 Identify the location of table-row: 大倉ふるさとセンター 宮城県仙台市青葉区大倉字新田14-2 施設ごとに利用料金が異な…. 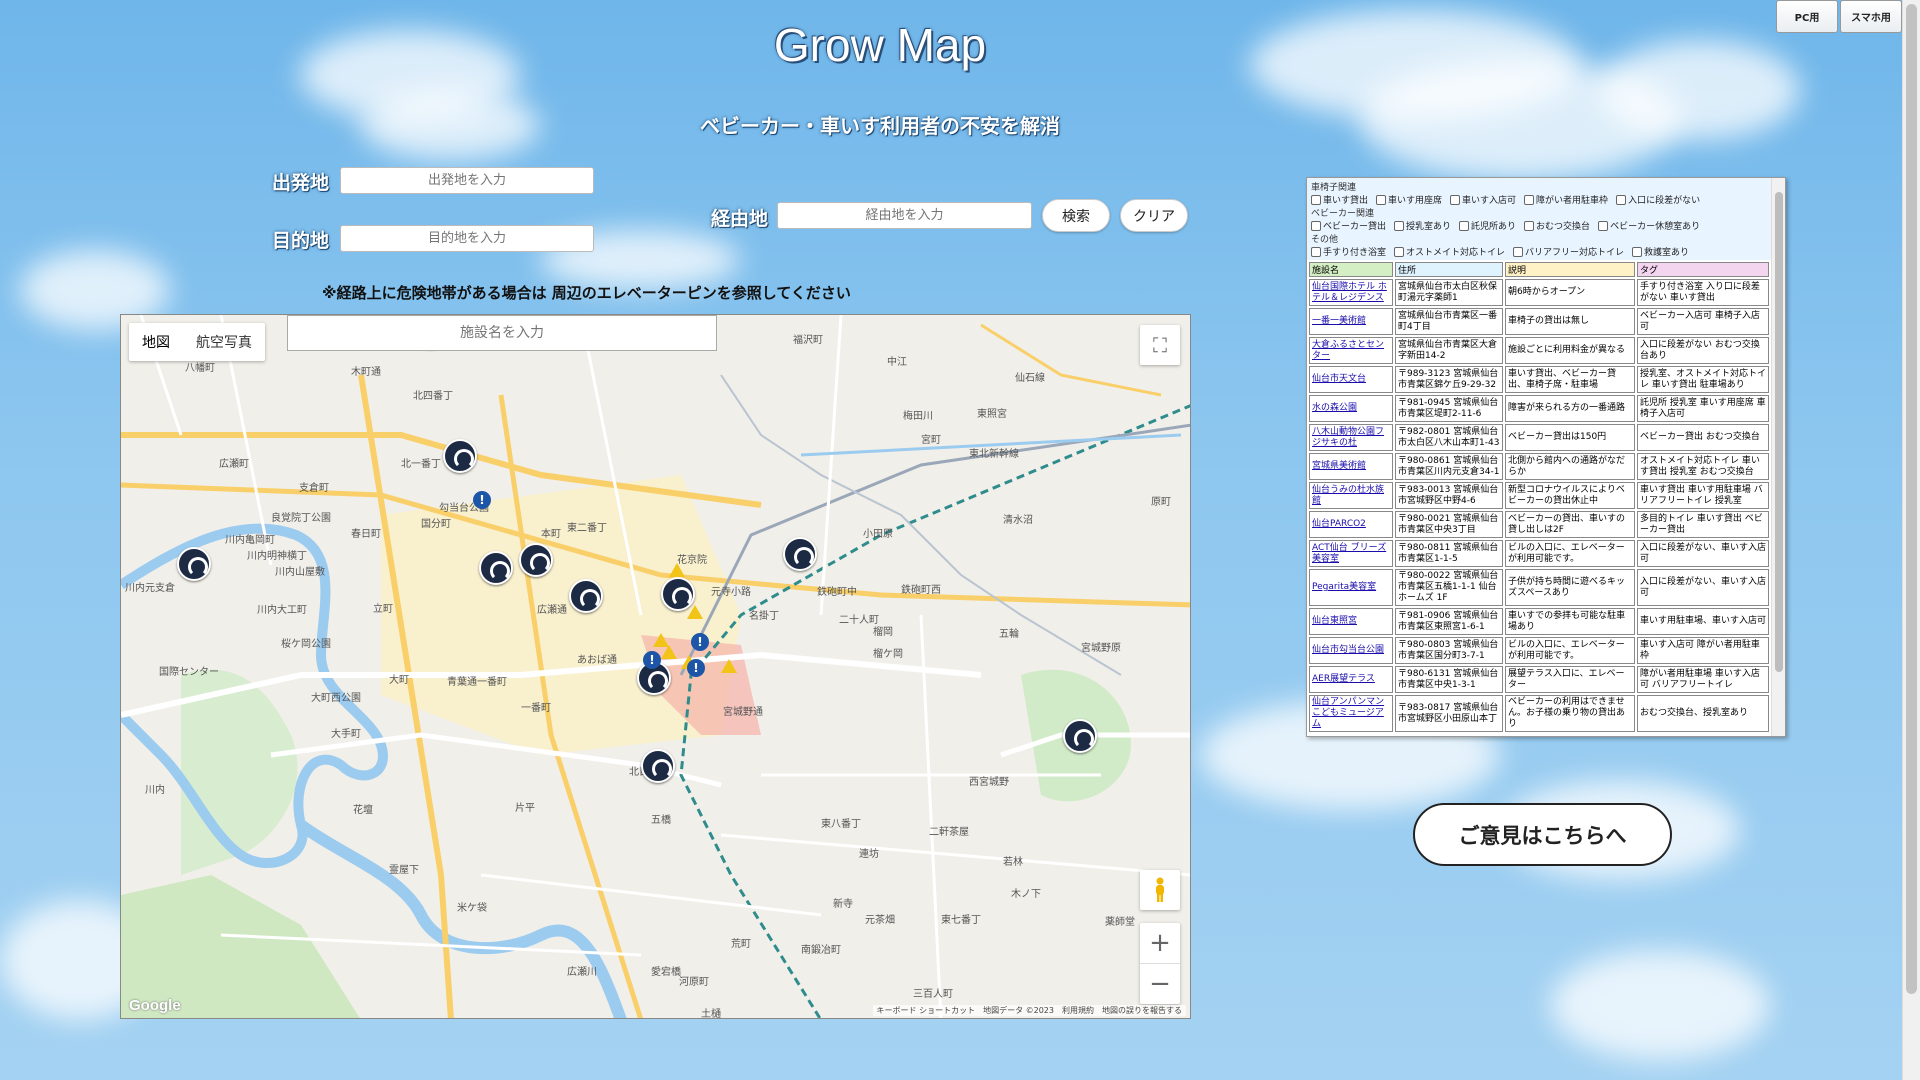
(1539, 350).